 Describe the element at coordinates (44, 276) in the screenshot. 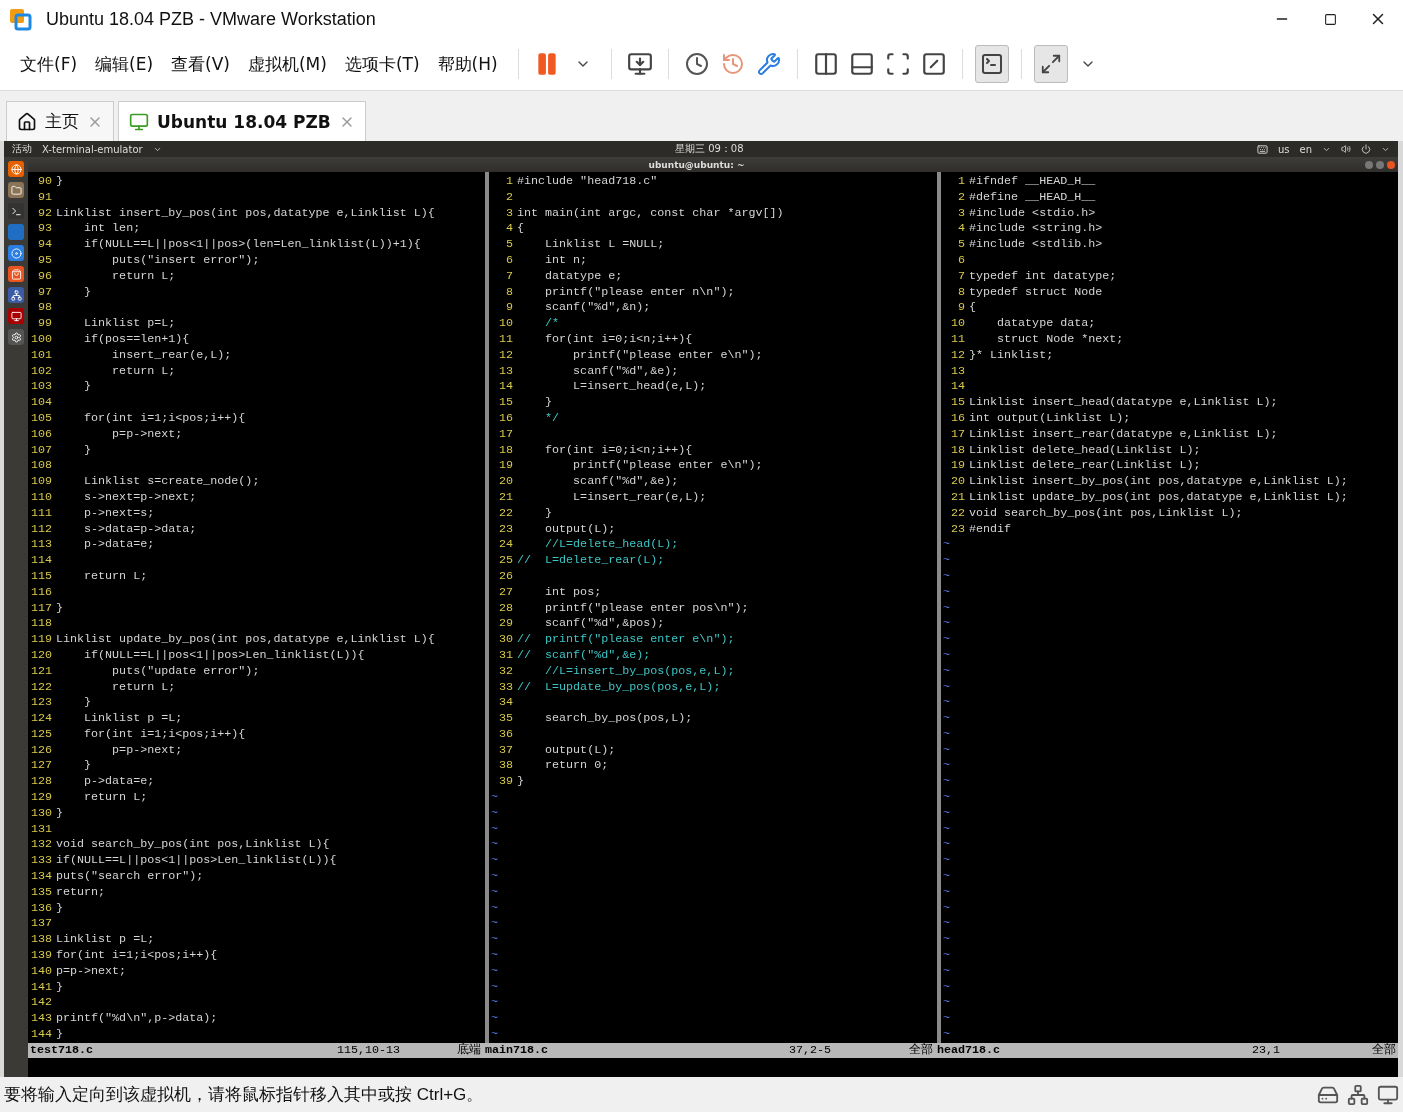

I see `line-number: 96` at that location.